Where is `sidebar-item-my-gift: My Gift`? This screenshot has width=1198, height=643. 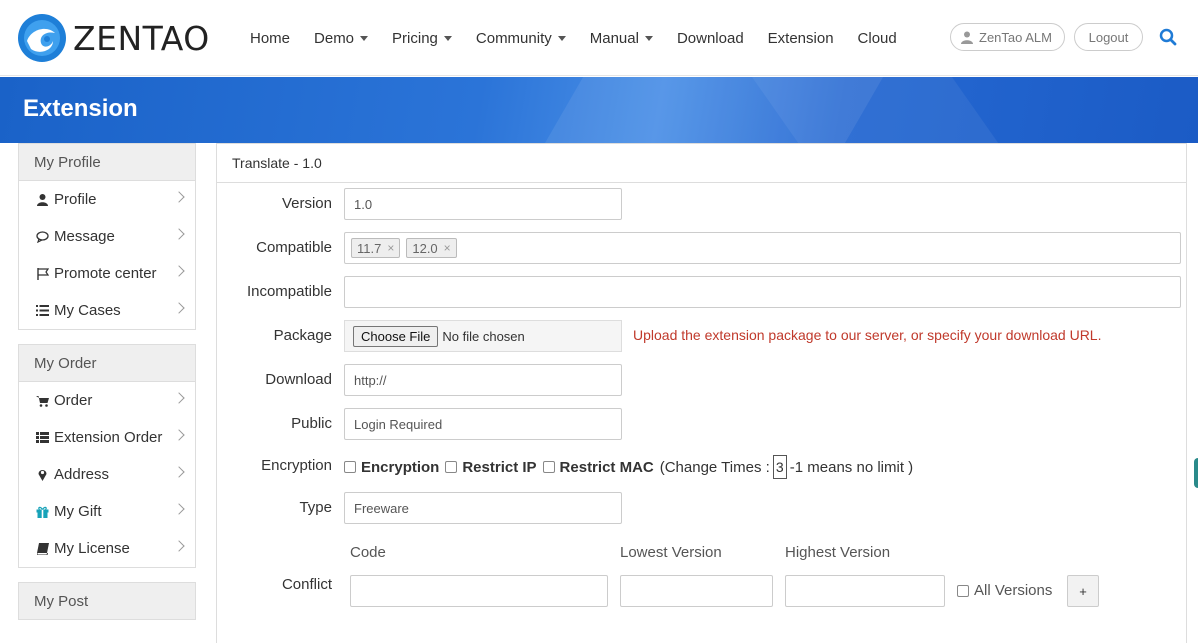 sidebar-item-my-gift: My Gift is located at coordinates (107, 511).